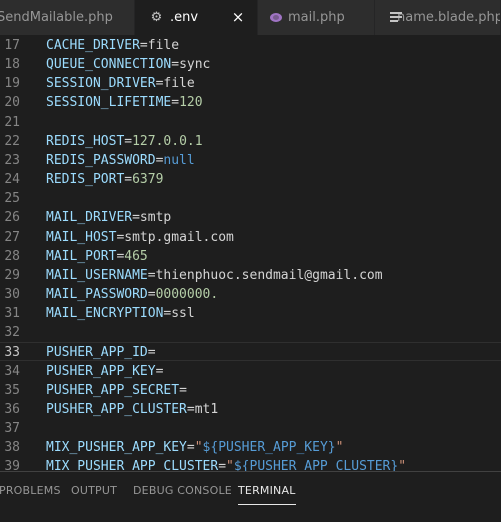 Image resolution: width=501 pixels, height=522 pixels. Describe the element at coordinates (30, 490) in the screenshot. I see `tab-problems: PROBLEMS` at that location.